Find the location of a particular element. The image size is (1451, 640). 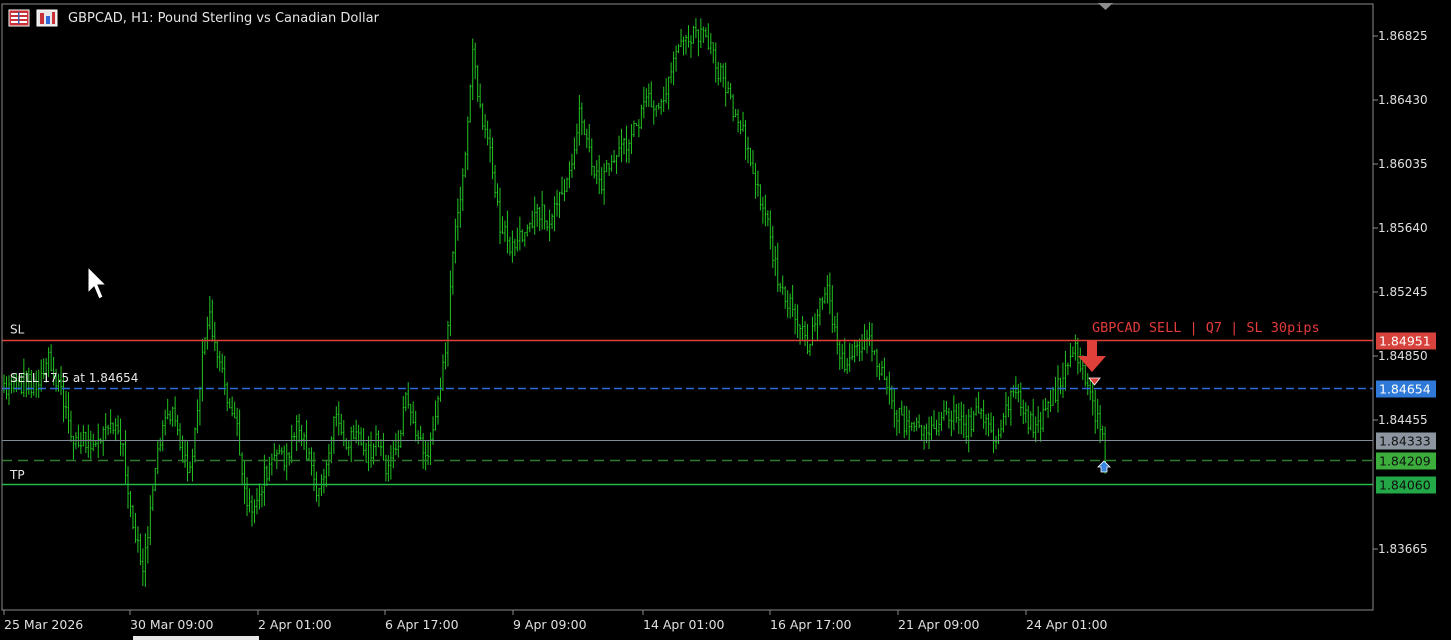

x-tick-label: 6 Apr 17:00 is located at coordinates (422, 624).